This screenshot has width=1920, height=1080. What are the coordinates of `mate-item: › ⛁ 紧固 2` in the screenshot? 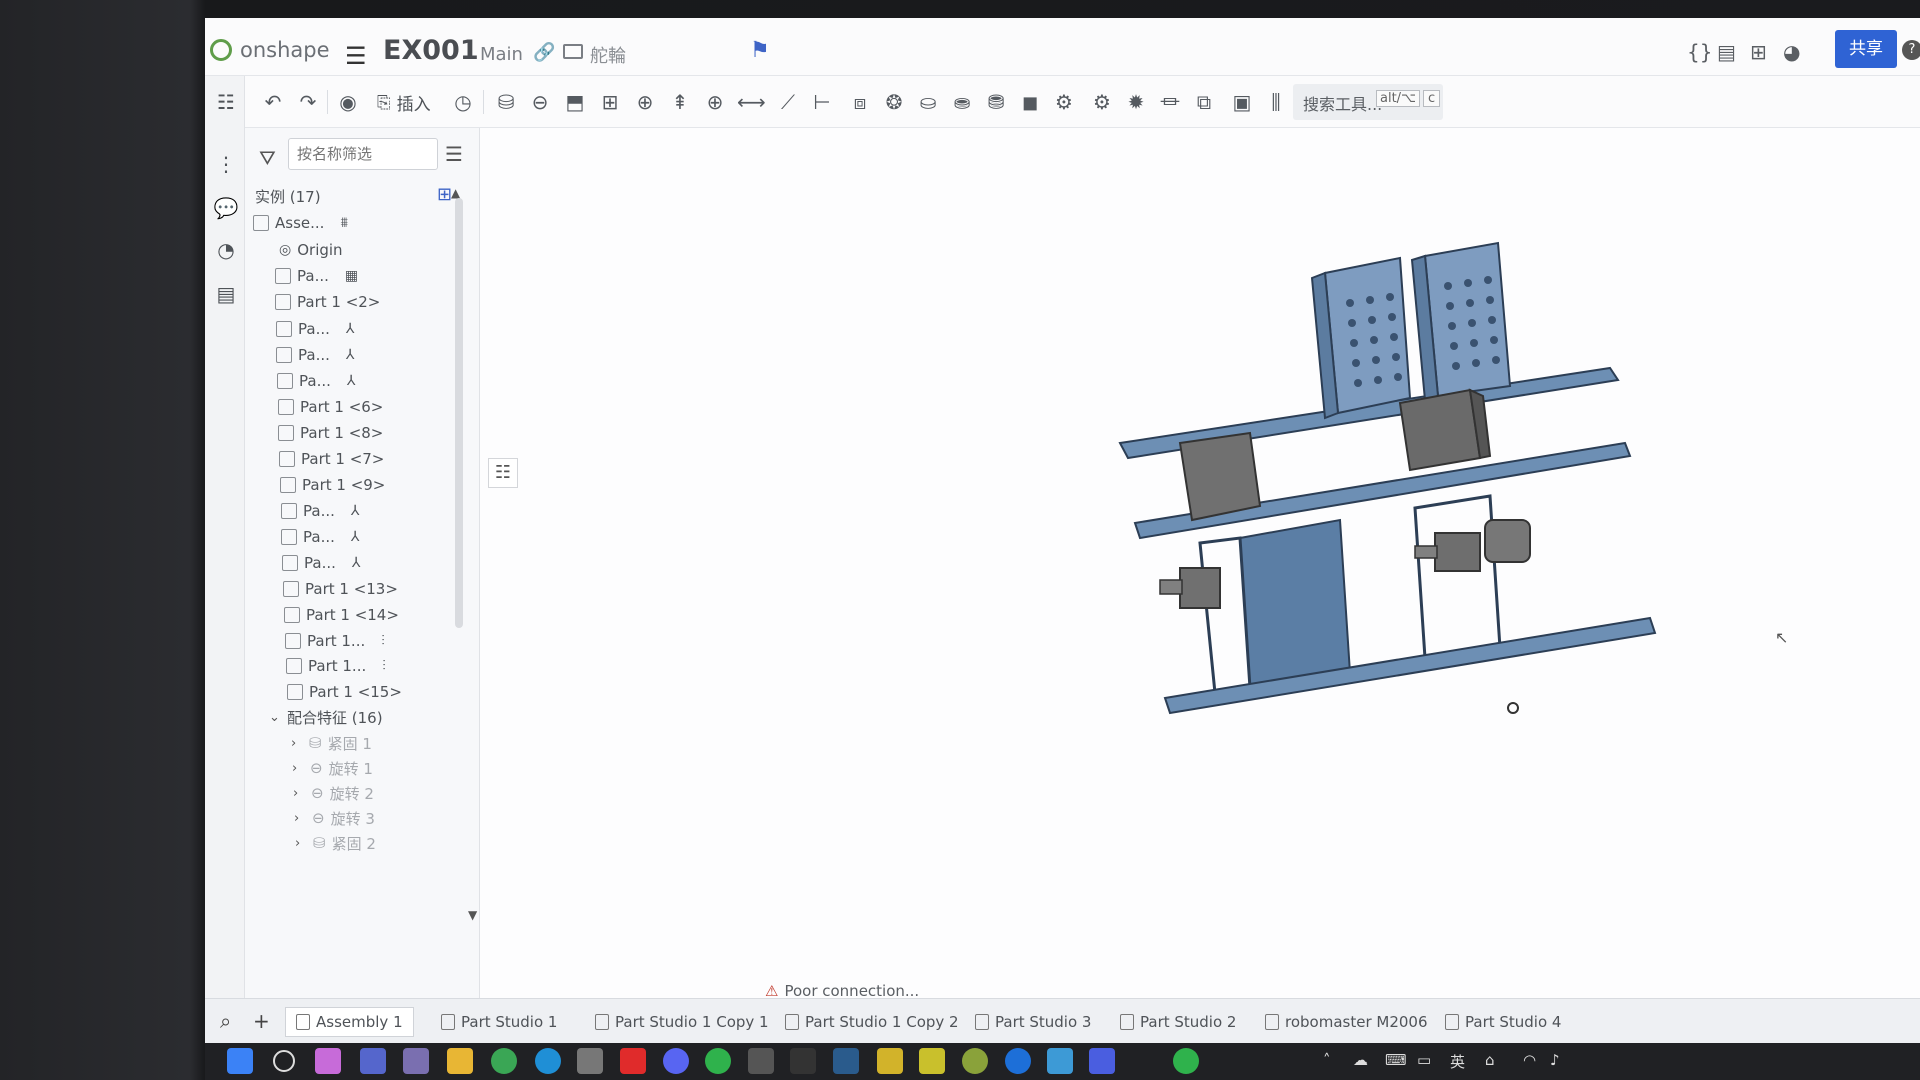 It's located at (335, 843).